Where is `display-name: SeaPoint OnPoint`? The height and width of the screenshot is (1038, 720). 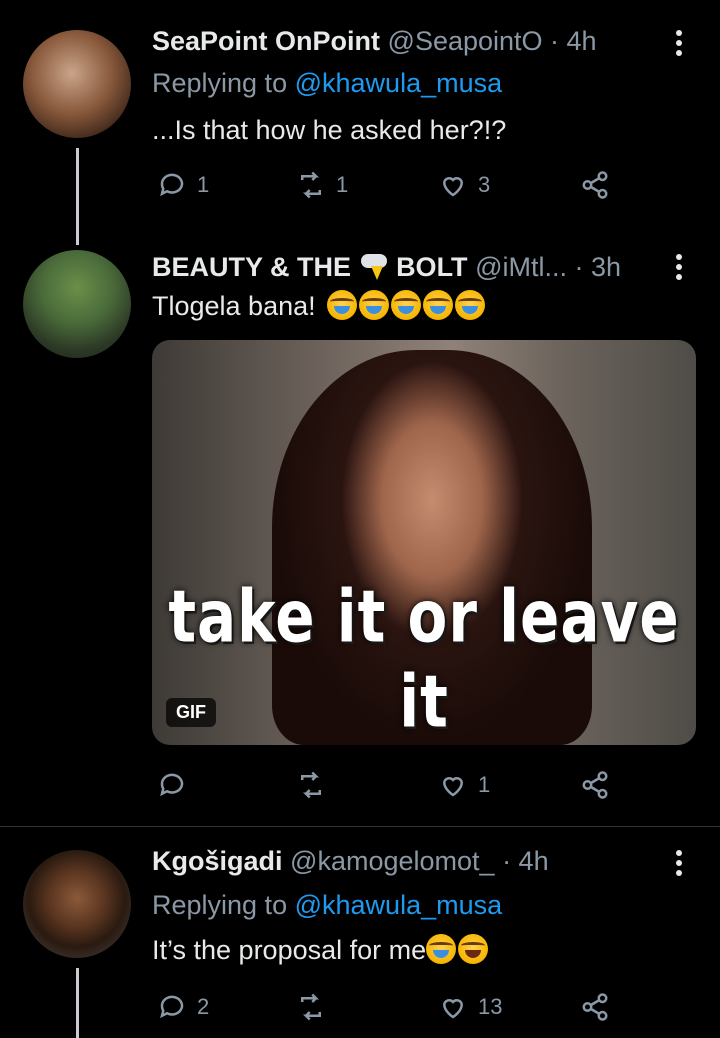 display-name: SeaPoint OnPoint is located at coordinates (266, 41).